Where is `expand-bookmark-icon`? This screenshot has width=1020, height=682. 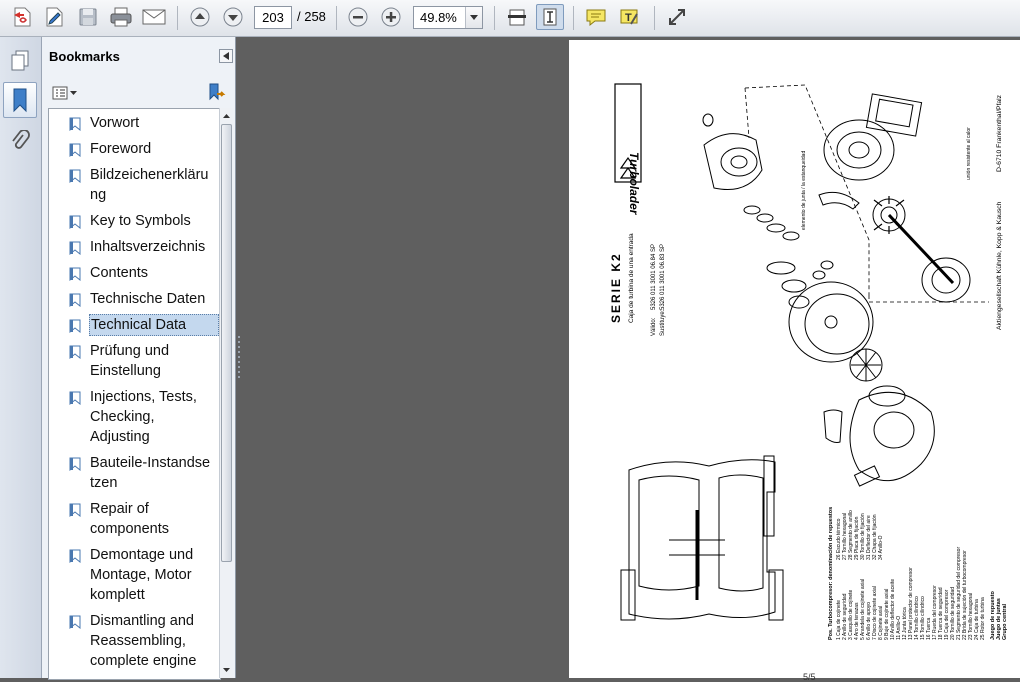 expand-bookmark-icon is located at coordinates (217, 92).